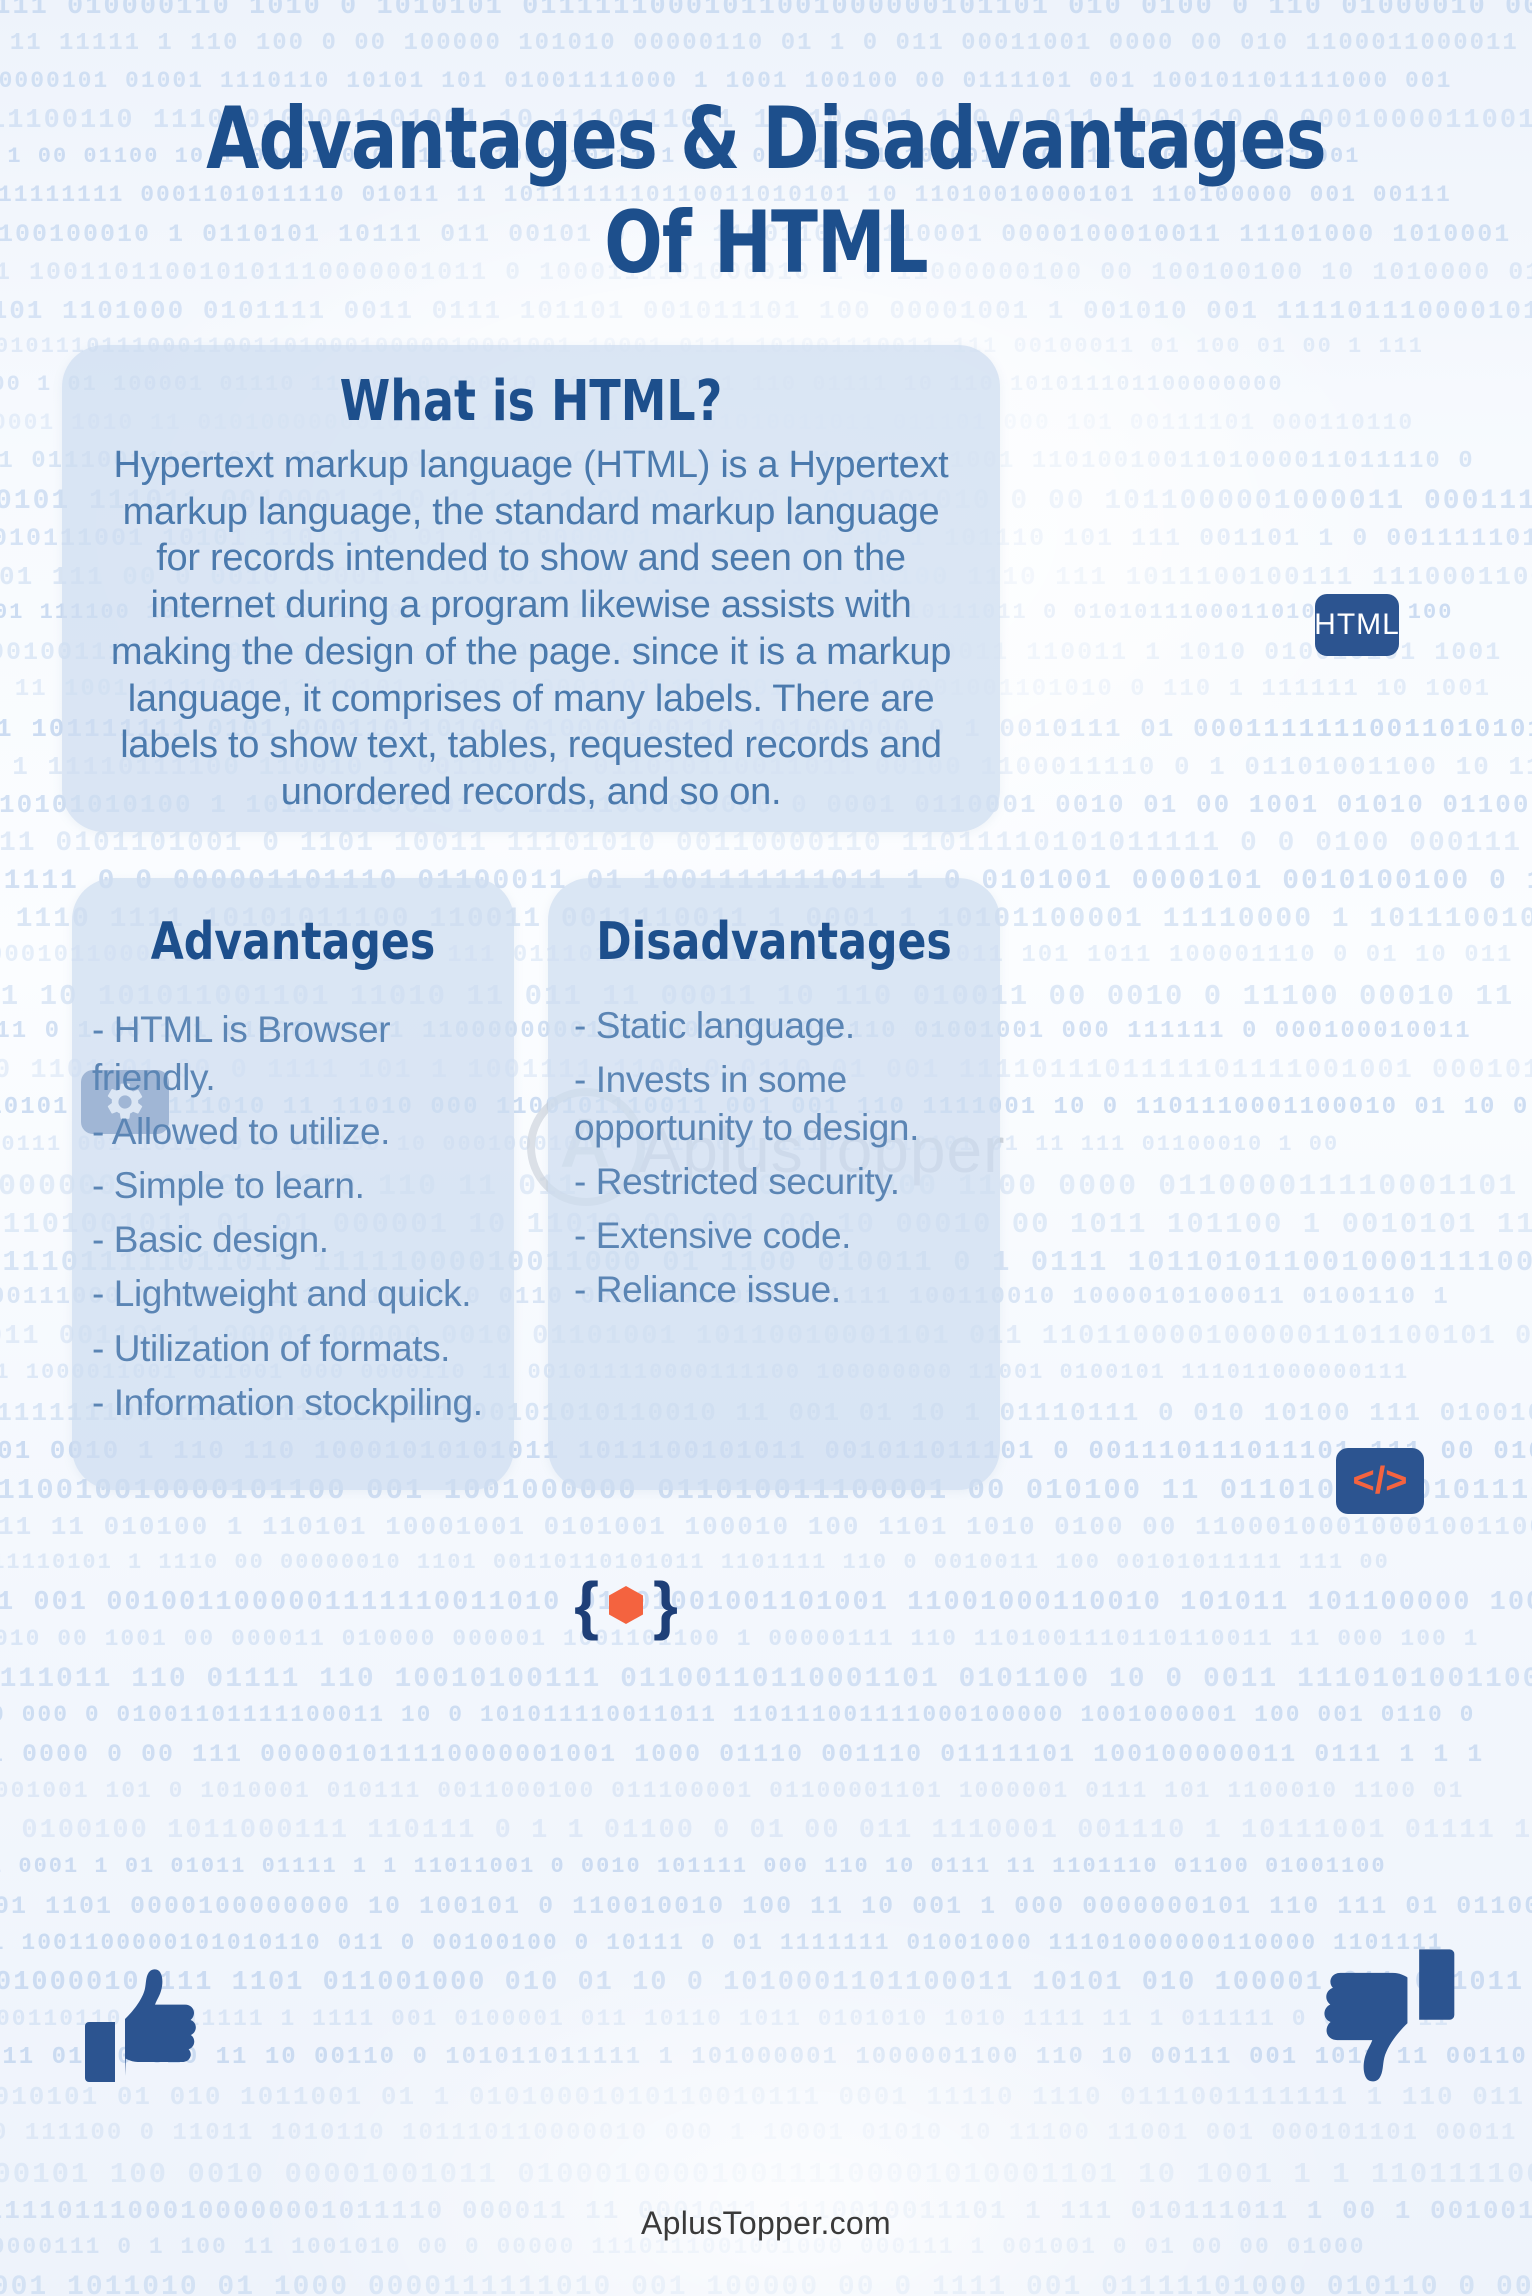 The height and width of the screenshot is (2296, 1532). I want to click on page-title: Advantages & Disadvantages Of HTML, so click(766, 191).